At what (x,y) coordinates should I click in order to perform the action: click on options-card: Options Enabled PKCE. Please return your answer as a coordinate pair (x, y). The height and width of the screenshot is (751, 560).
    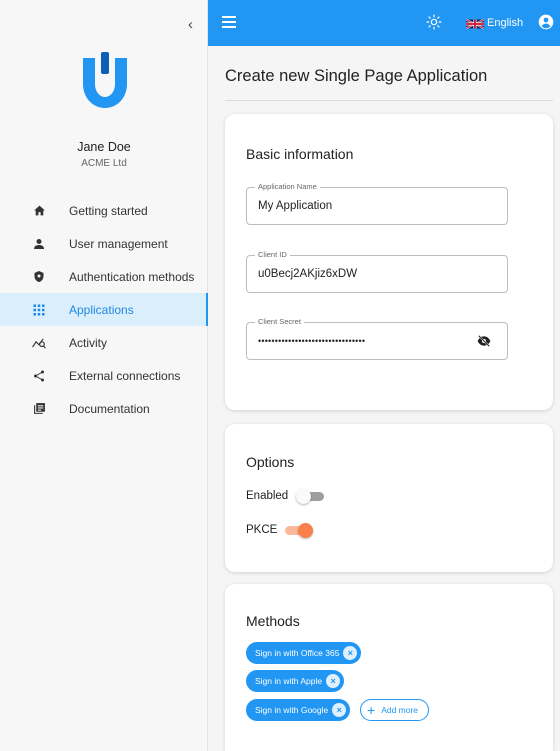
    Looking at the image, I should click on (389, 498).